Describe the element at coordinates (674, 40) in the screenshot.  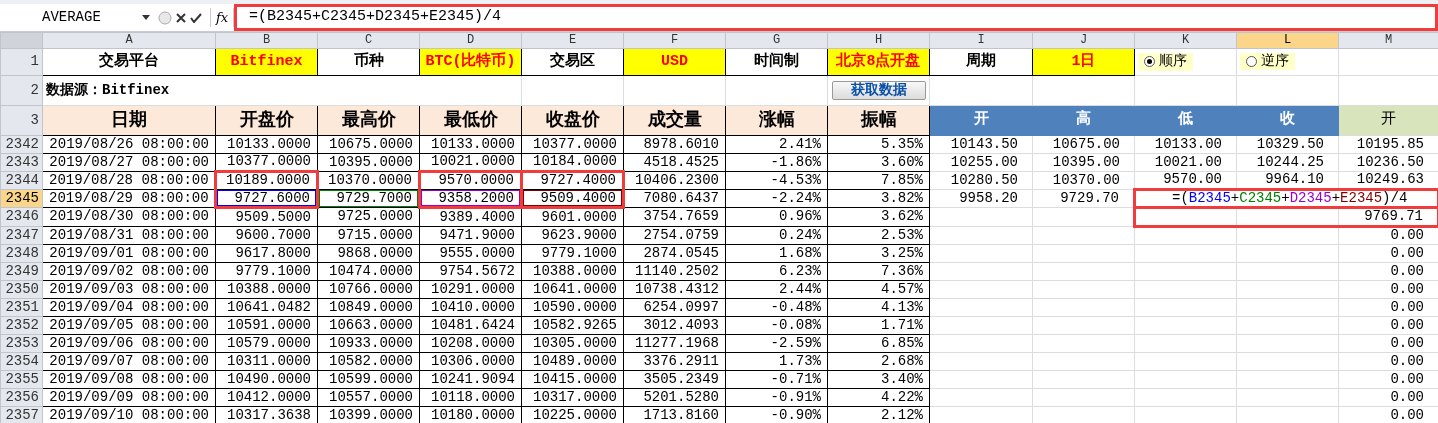
I see `column-header: F` at that location.